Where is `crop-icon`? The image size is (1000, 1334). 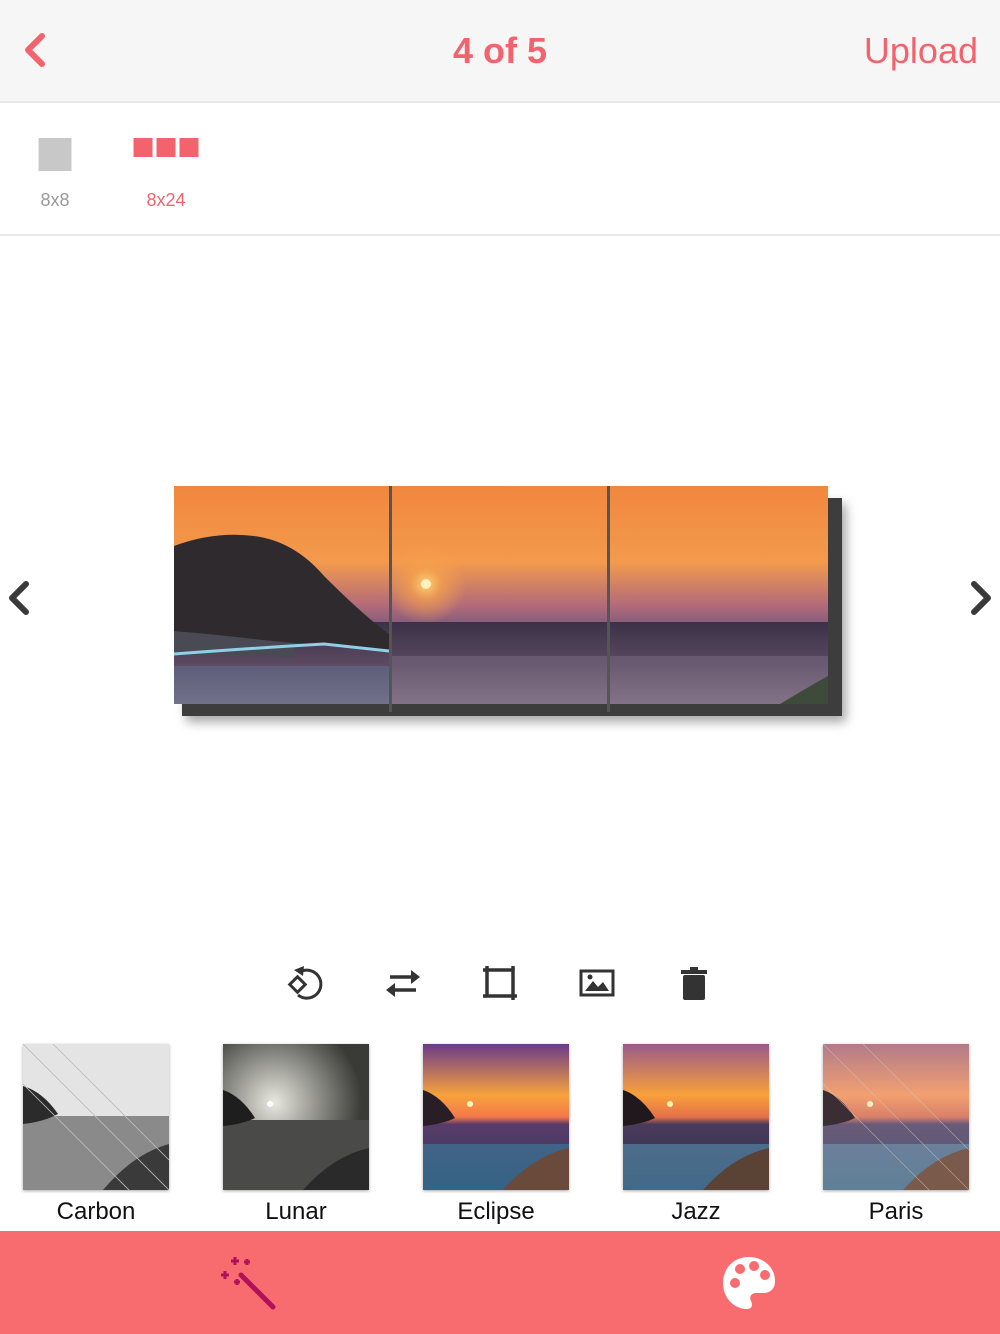 crop-icon is located at coordinates (500, 983).